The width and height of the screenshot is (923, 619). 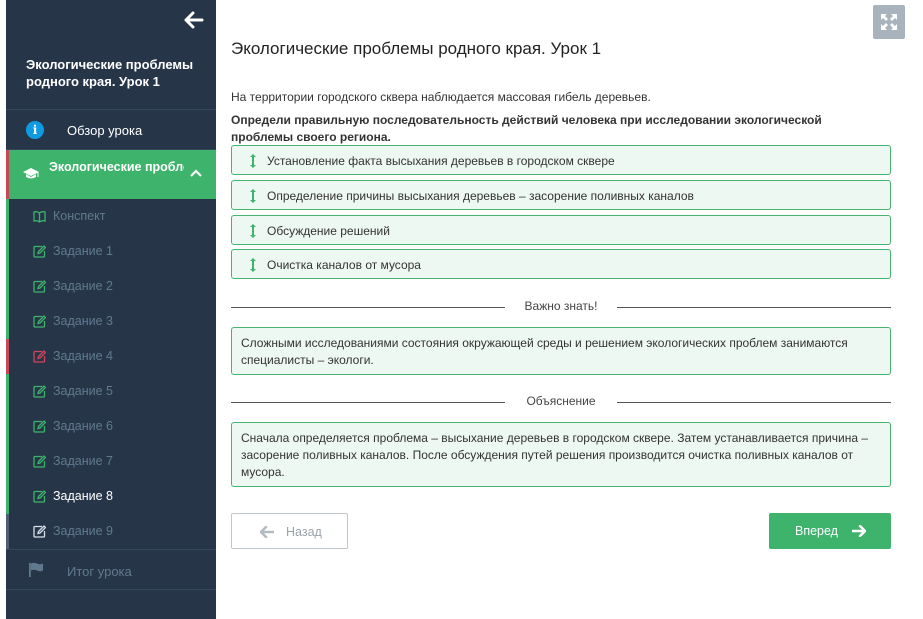 What do you see at coordinates (344, 265) in the screenshot?
I see `answer-text: Очистка каналов от мусора` at bounding box center [344, 265].